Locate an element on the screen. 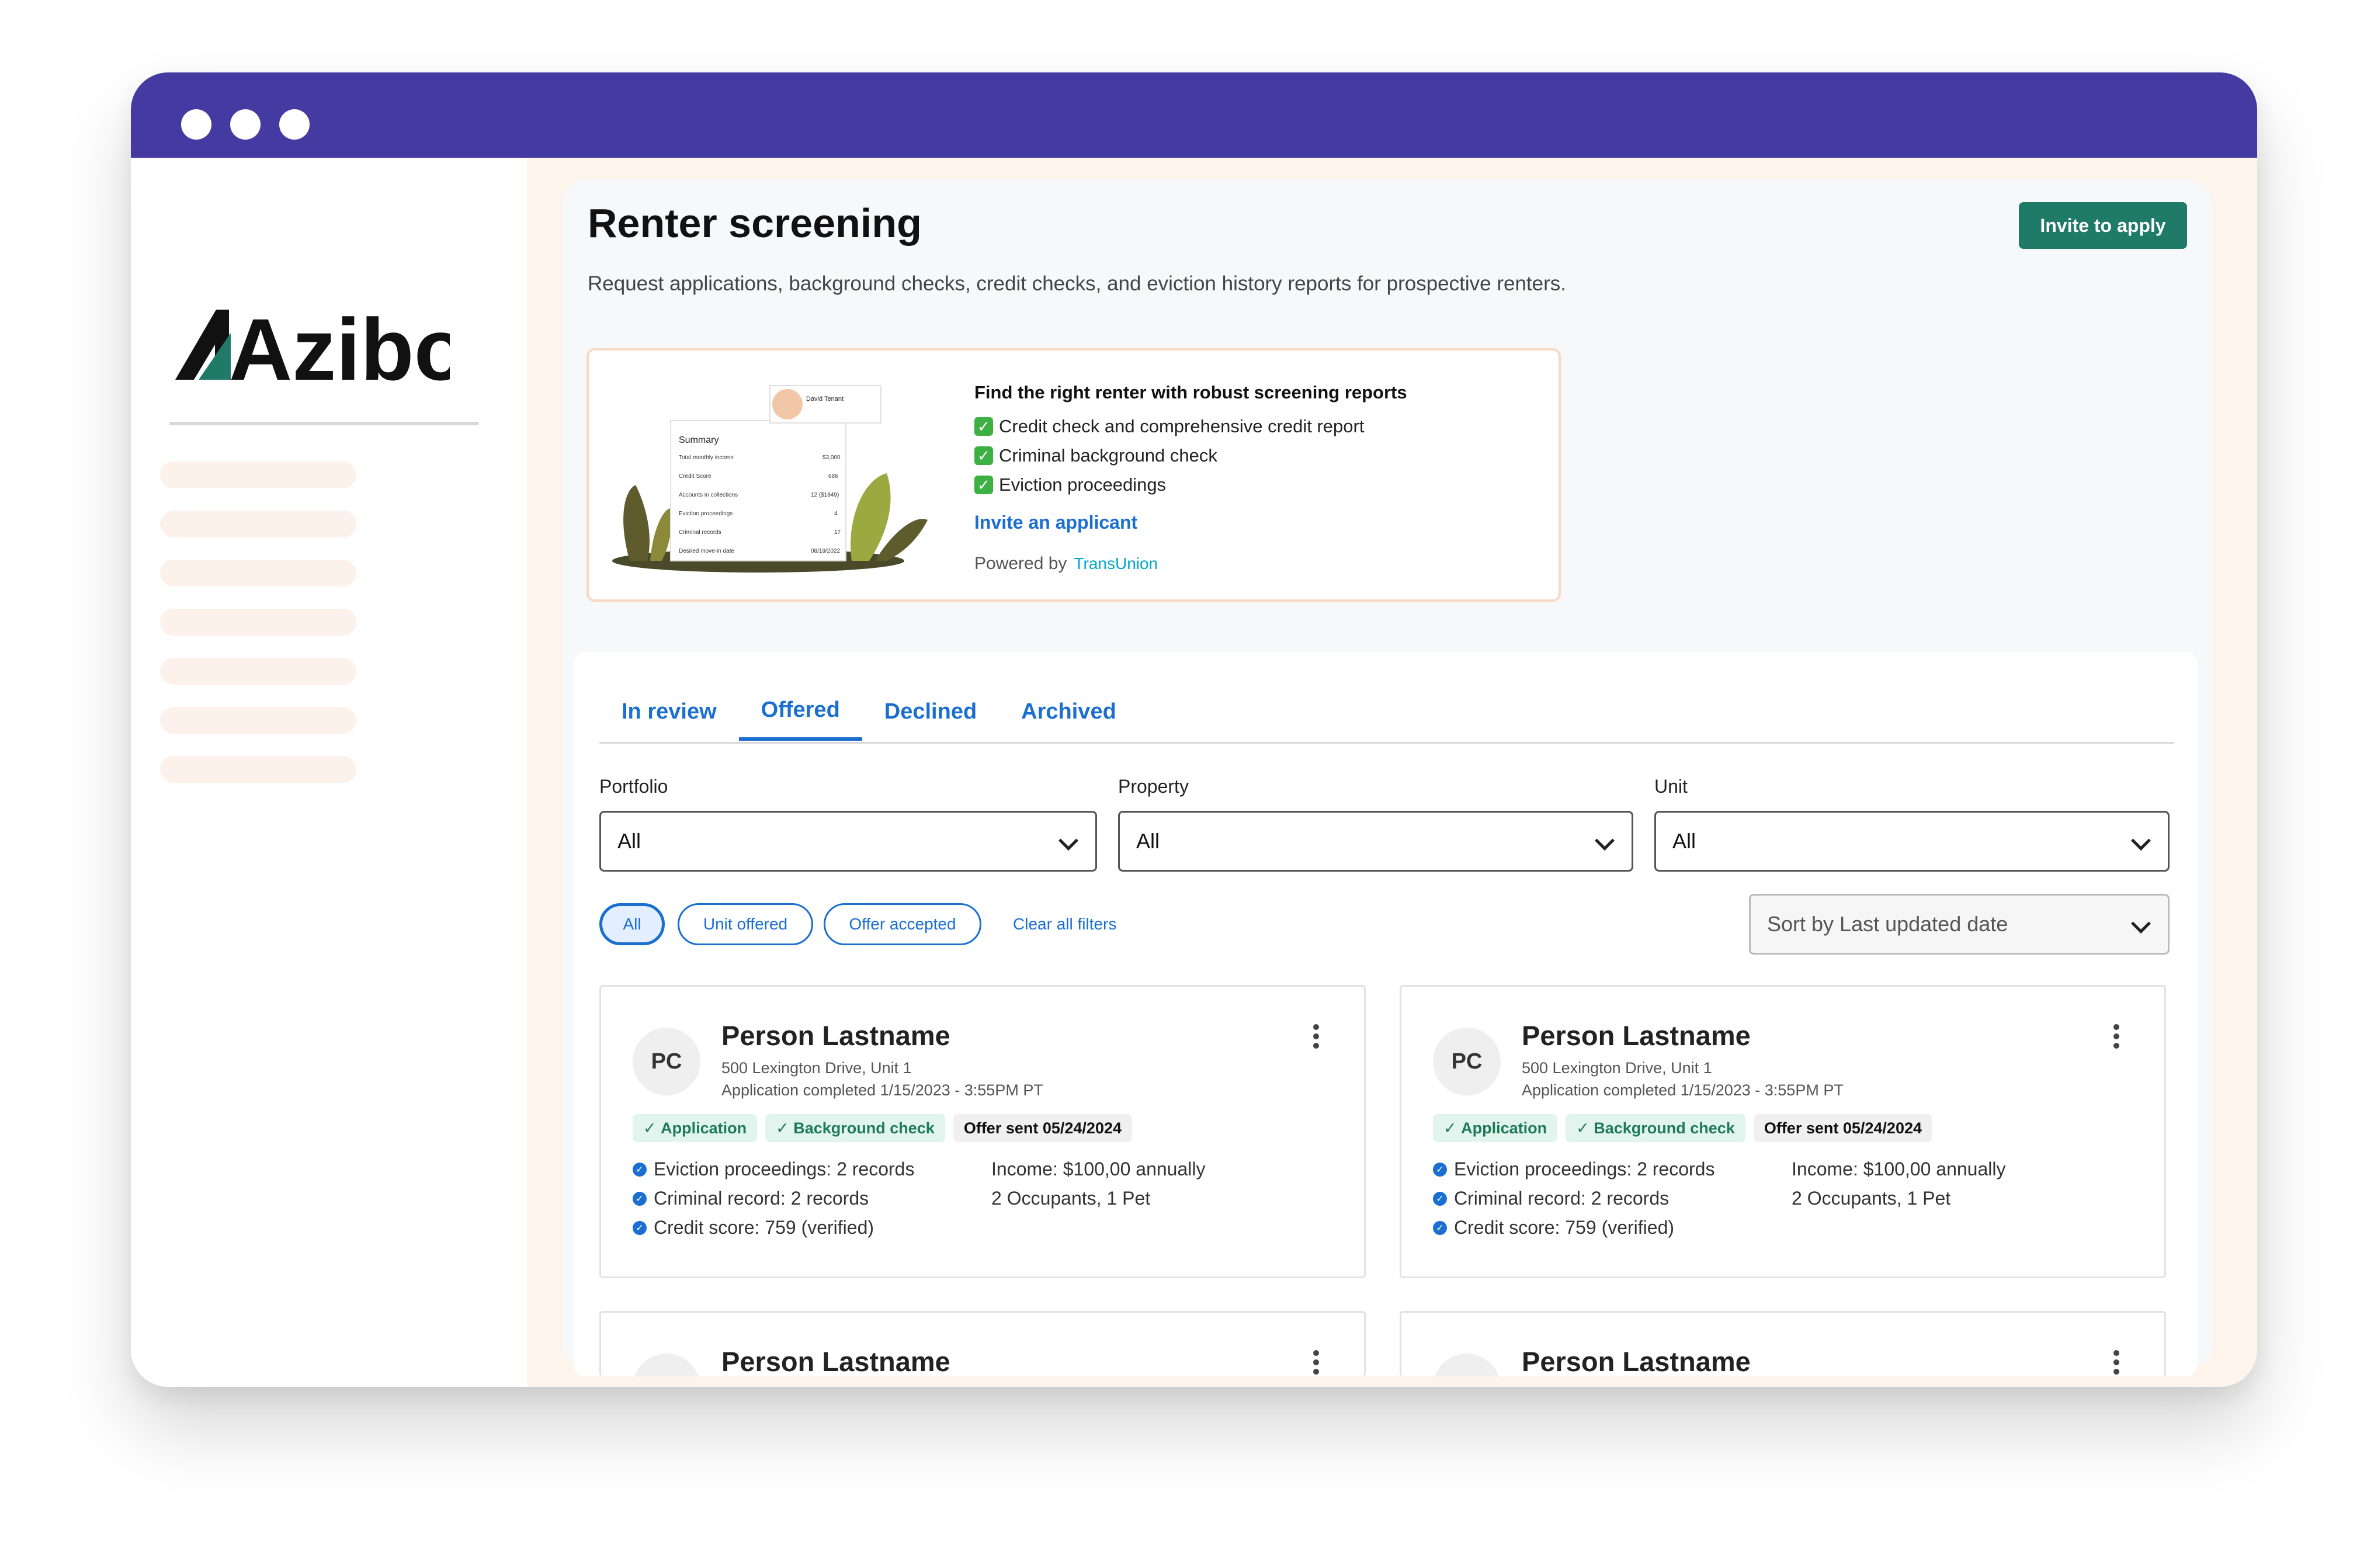  status-tabs: In review Offered Declined Archived is located at coordinates (869, 711).